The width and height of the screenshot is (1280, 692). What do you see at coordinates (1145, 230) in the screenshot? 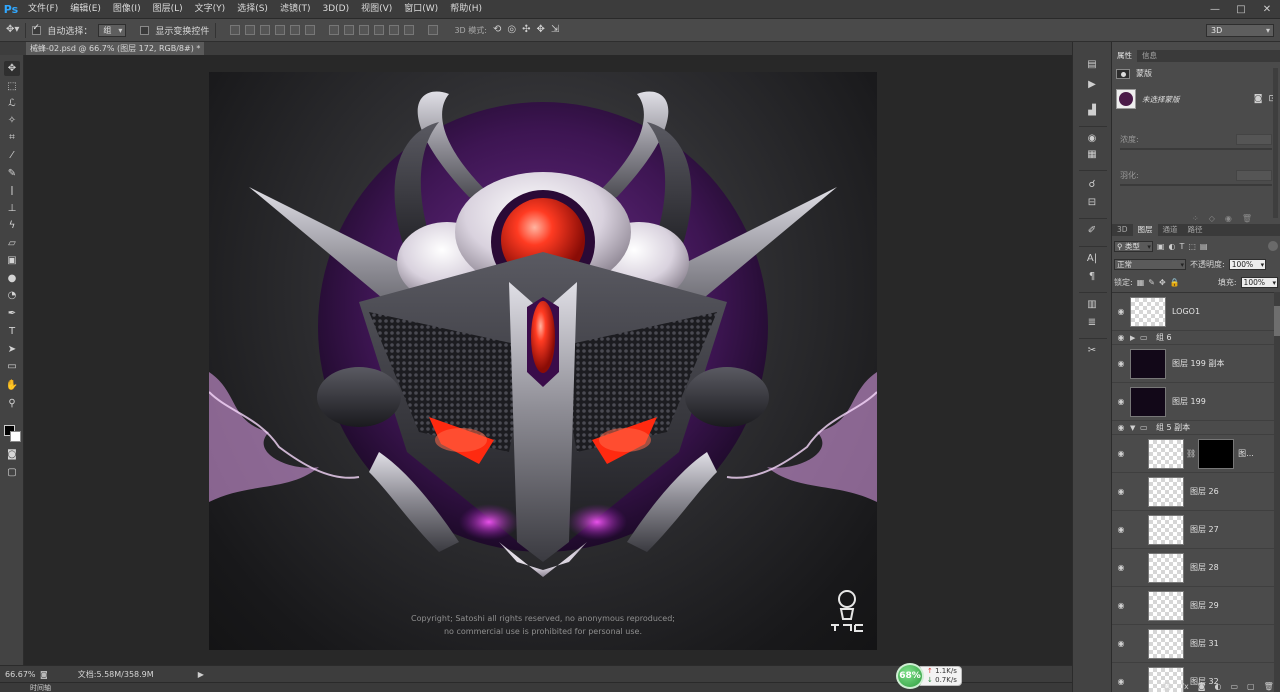
I see `tab-layers: 图层` at bounding box center [1145, 230].